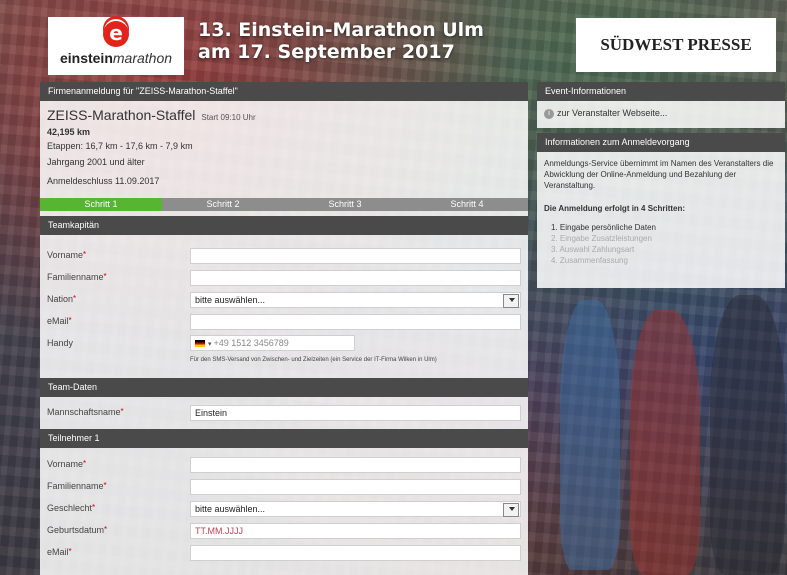 The height and width of the screenshot is (575, 787). Describe the element at coordinates (59, 552) in the screenshot. I see `participant-email-label: eMail*` at that location.